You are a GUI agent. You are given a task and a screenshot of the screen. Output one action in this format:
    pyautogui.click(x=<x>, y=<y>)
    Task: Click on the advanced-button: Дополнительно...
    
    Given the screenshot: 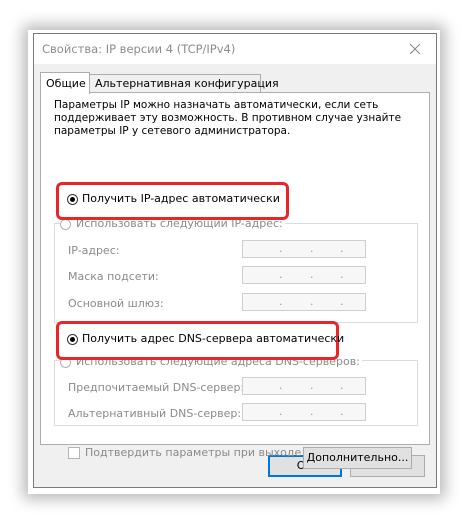 What is the action you would take?
    pyautogui.click(x=357, y=458)
    